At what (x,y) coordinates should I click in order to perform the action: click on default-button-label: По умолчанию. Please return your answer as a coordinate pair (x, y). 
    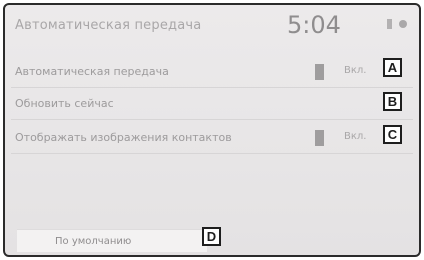
    Looking at the image, I should click on (93, 241).